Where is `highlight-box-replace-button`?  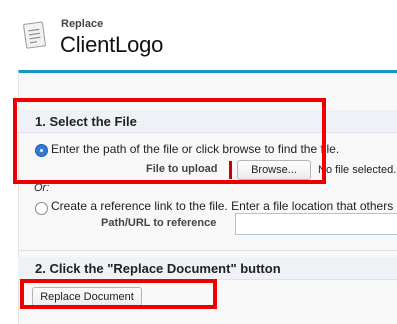 highlight-box-replace-button is located at coordinates (118, 294).